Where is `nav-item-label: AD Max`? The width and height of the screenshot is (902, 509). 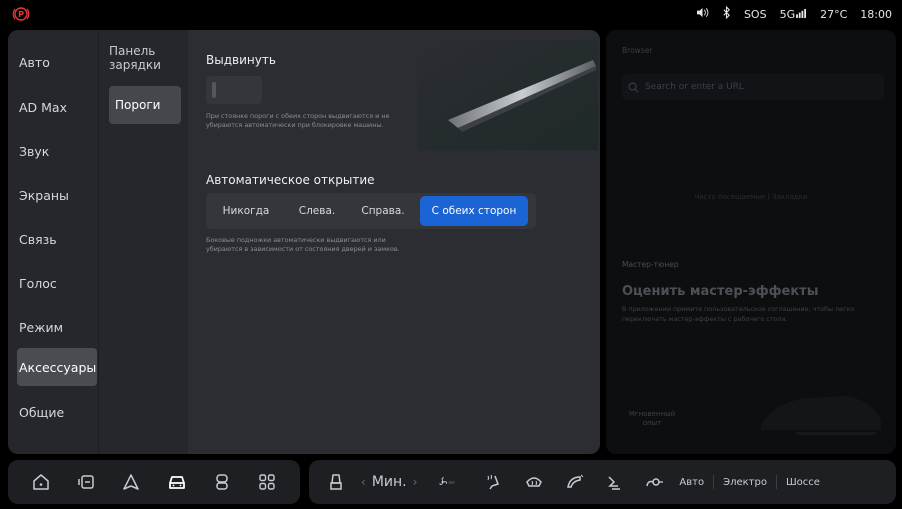 nav-item-label: AD Max is located at coordinates (43, 107).